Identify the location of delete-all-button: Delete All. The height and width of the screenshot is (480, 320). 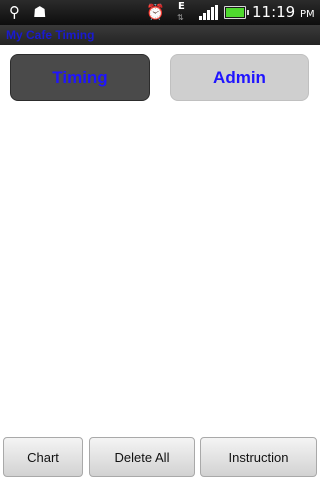
(142, 457).